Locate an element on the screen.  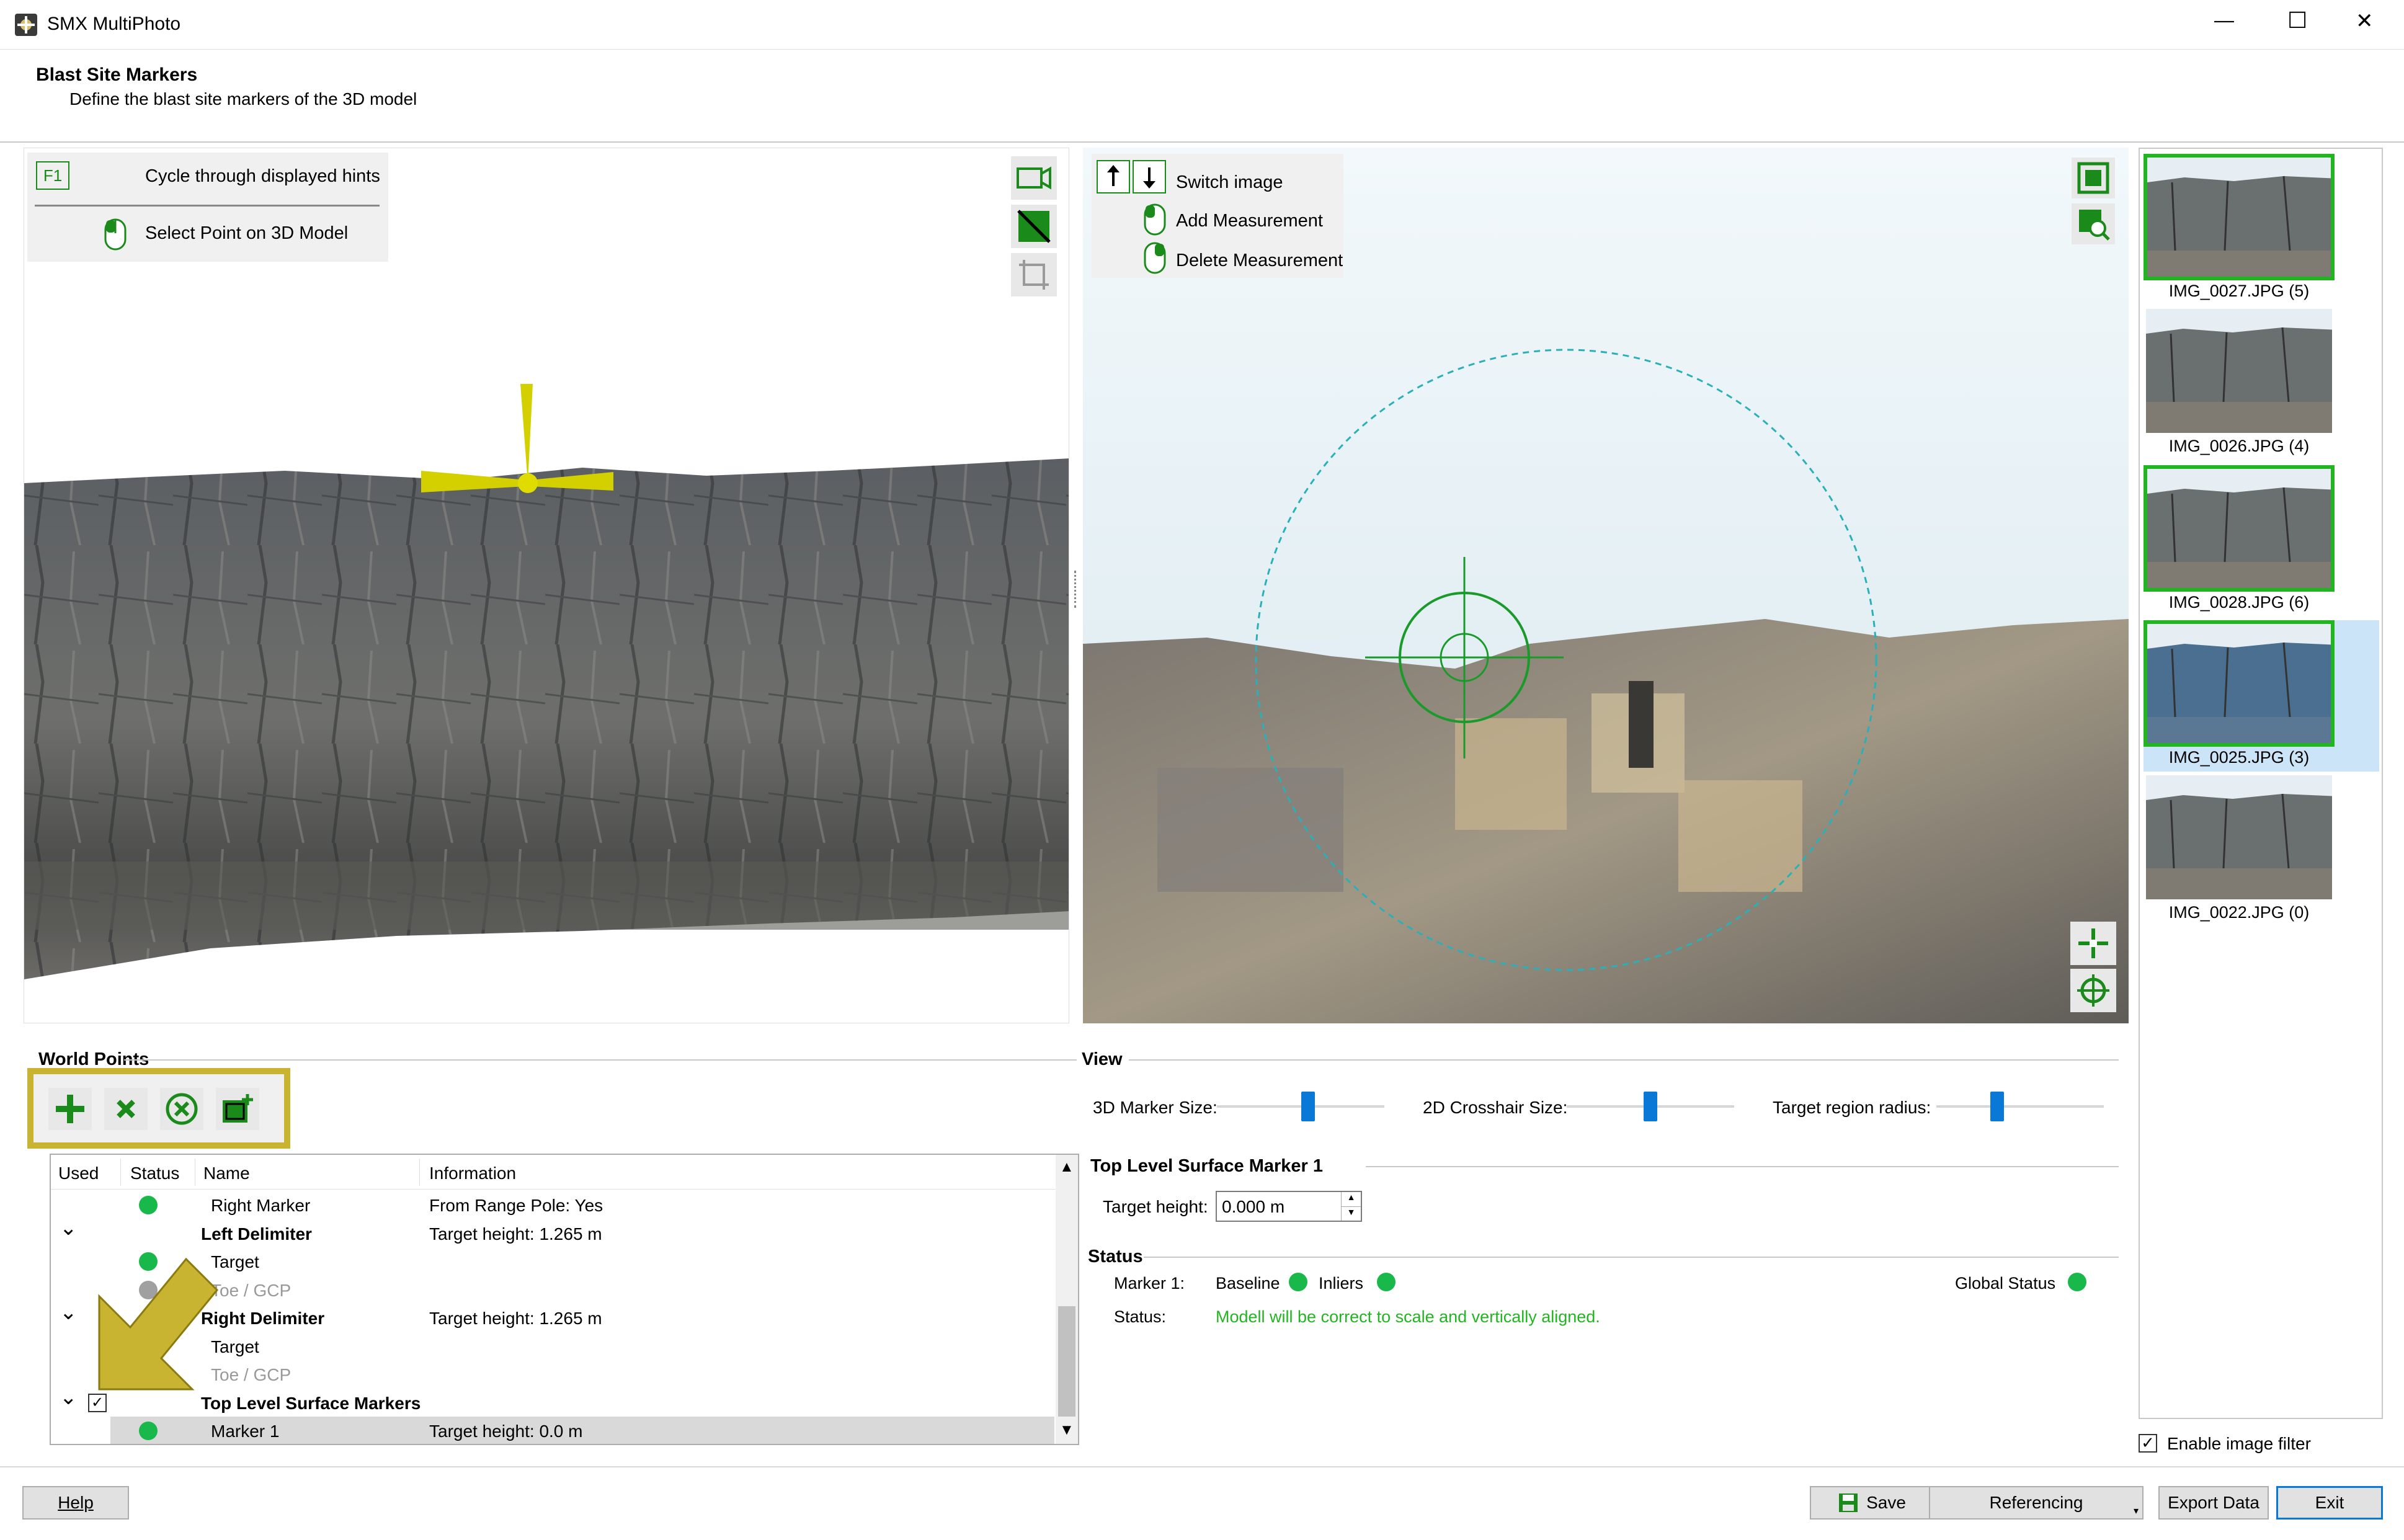
image-thumbnail-4: IMG_0022.JPG (0) is located at coordinates (2261, 851).